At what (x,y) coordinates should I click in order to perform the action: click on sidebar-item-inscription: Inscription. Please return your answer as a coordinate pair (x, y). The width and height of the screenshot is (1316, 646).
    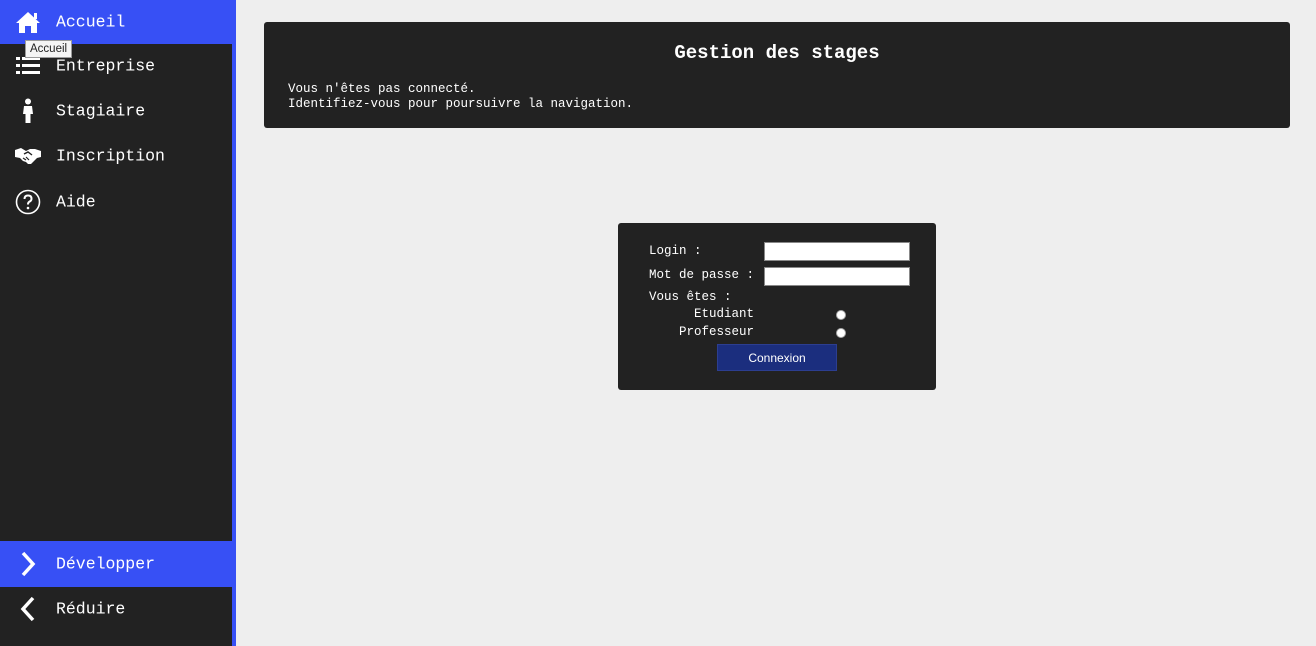
    Looking at the image, I should click on (116, 156).